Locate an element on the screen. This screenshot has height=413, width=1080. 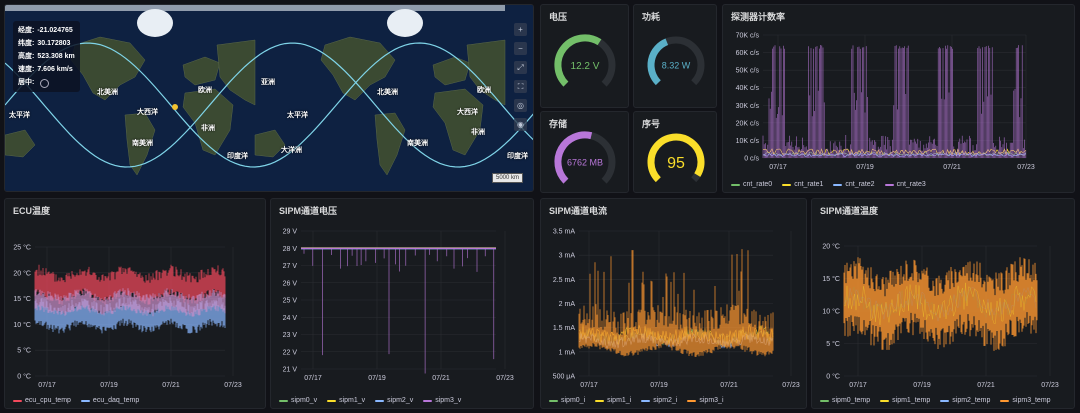
legend-item-sipm2_temp: sipm2_temp is located at coordinates (965, 400).